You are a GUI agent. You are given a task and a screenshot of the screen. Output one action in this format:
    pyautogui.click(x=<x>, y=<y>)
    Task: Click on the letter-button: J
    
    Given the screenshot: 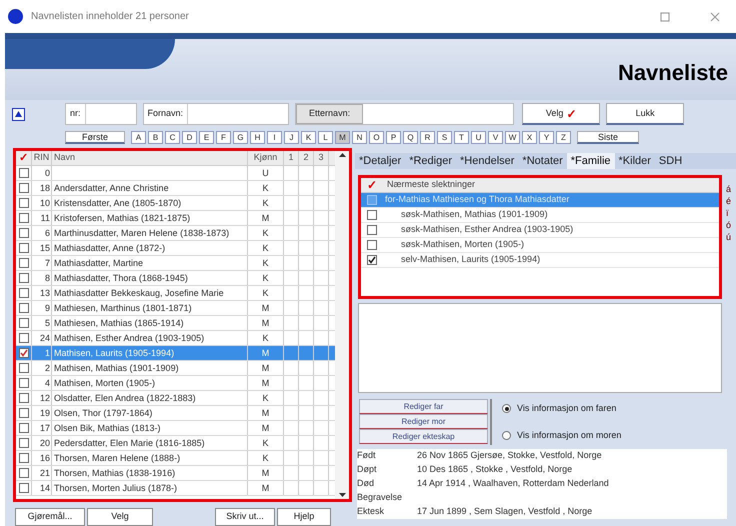 What is the action you would take?
    pyautogui.click(x=291, y=137)
    